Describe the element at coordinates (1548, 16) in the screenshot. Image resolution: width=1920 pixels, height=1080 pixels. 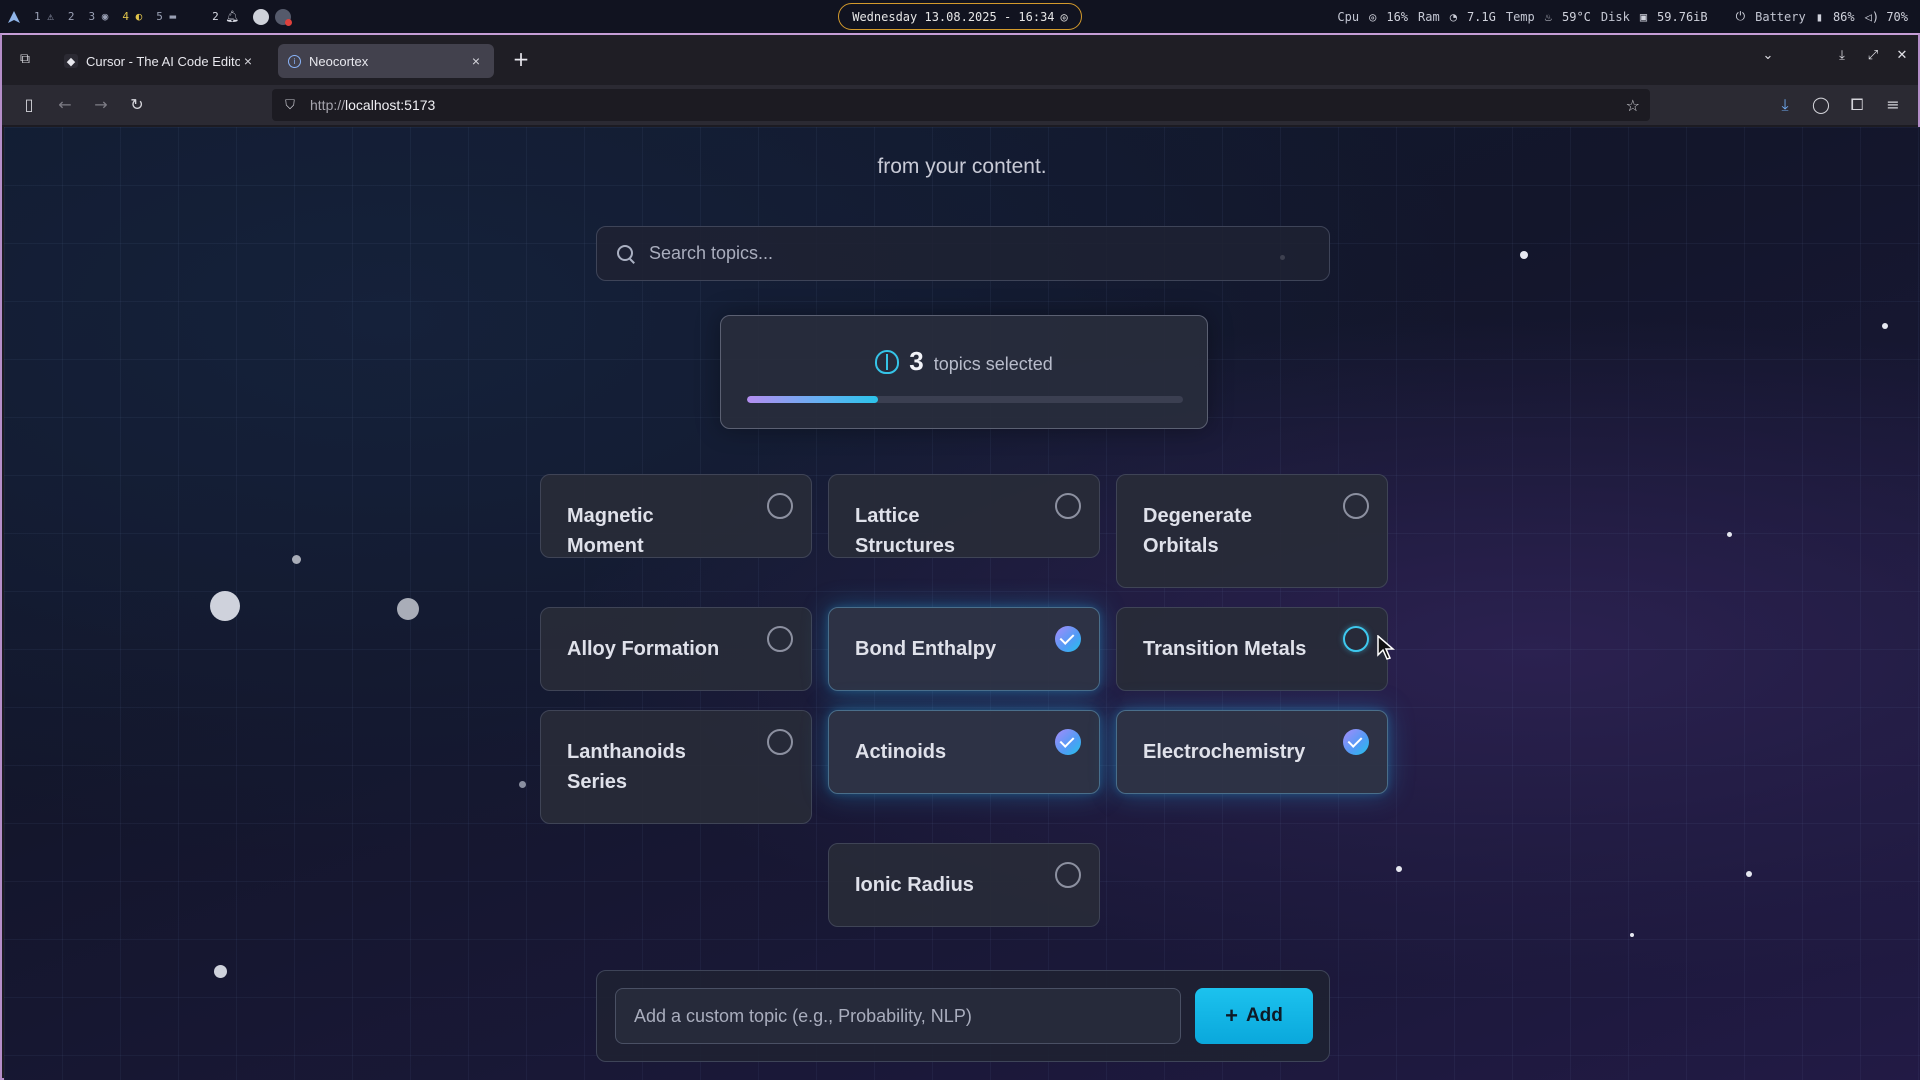
I see `flame-icon: ♨` at that location.